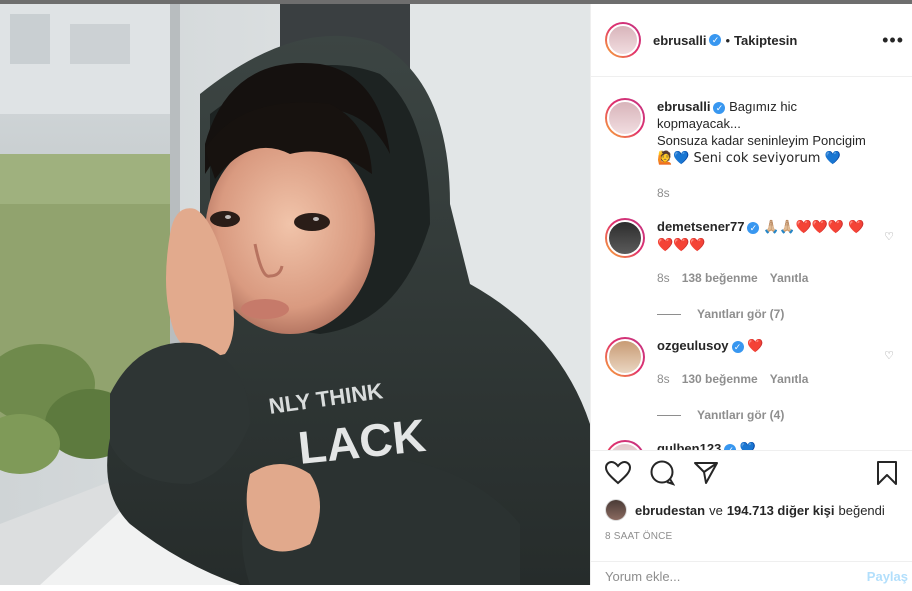  I want to click on like-heart-icon, so click(618, 475).